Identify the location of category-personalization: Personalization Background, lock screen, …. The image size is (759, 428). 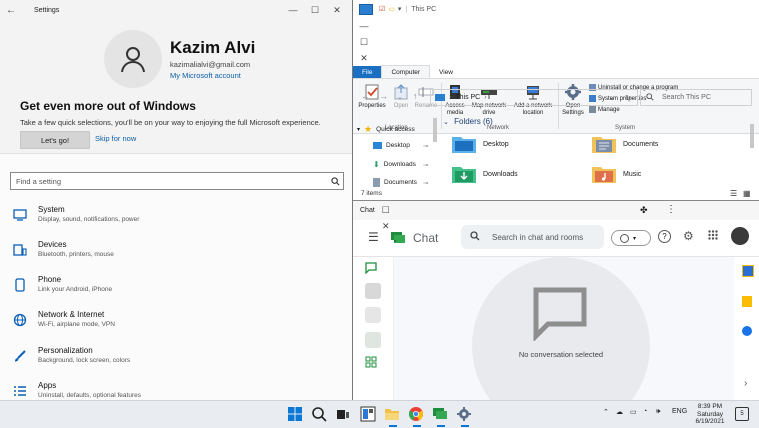
(70, 356).